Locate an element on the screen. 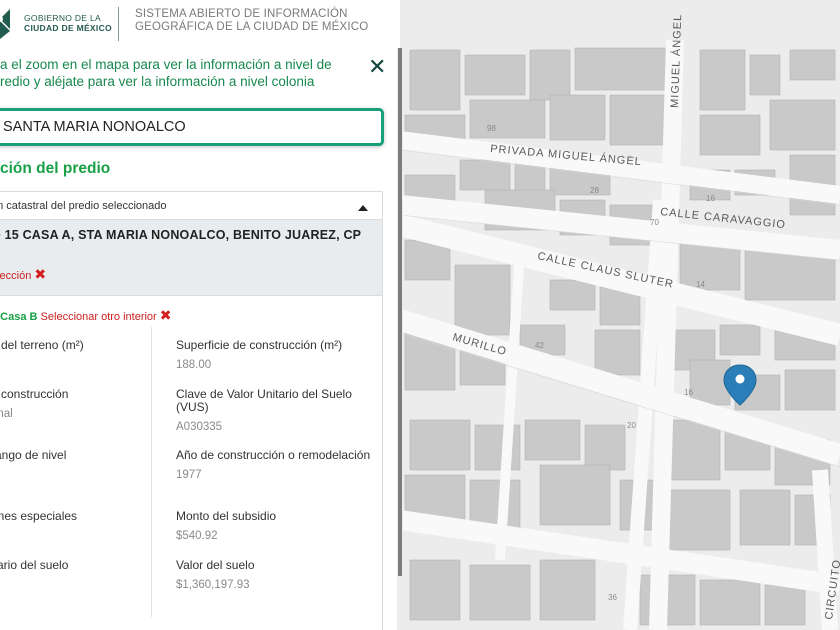 The image size is (840, 630). field-level-range: rango de nivel is located at coordinates (33, 459).